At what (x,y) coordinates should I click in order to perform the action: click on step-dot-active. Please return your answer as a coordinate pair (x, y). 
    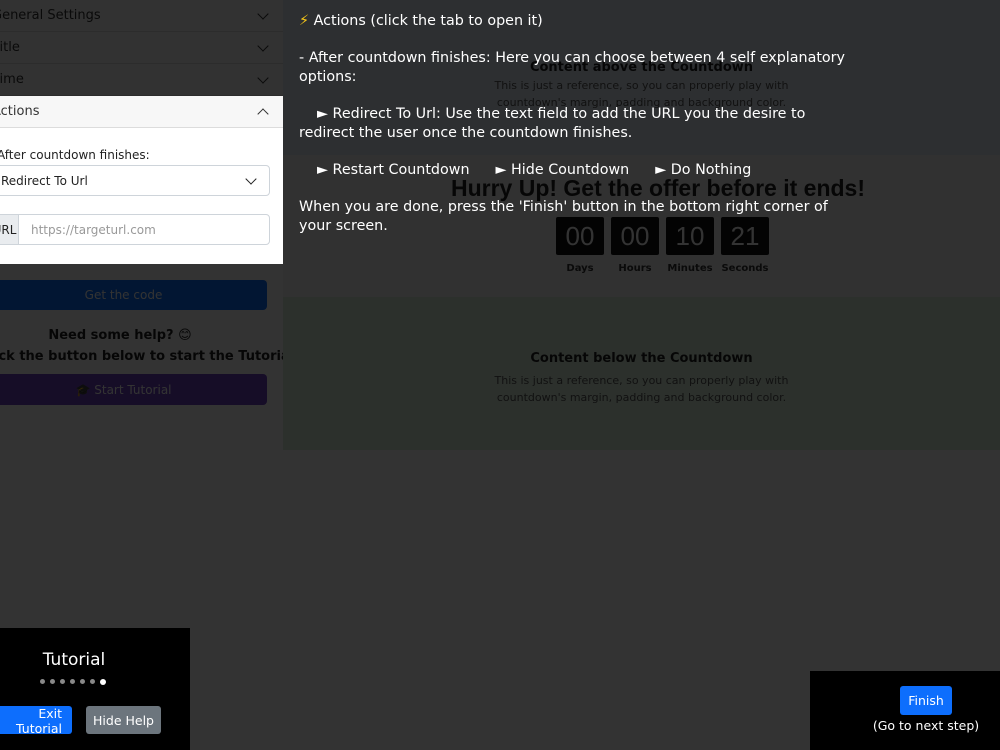
    Looking at the image, I should click on (103, 682).